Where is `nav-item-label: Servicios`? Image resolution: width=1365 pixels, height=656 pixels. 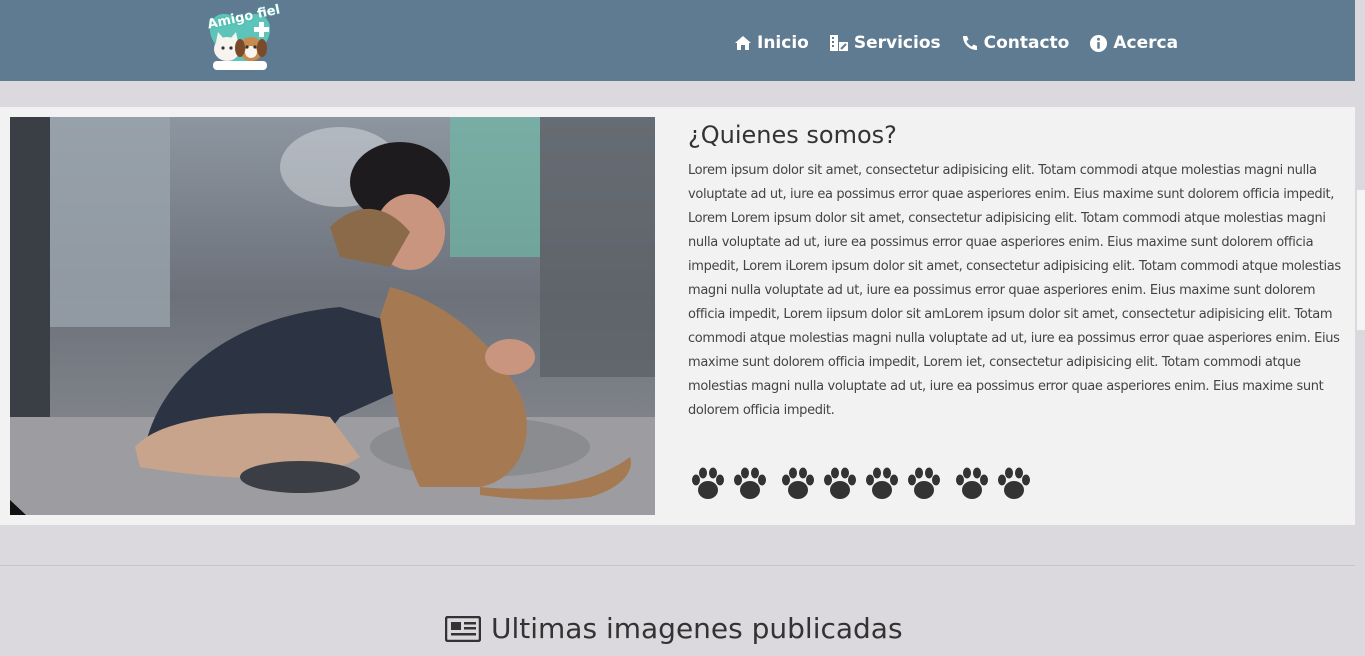
nav-item-label: Servicios is located at coordinates (897, 43).